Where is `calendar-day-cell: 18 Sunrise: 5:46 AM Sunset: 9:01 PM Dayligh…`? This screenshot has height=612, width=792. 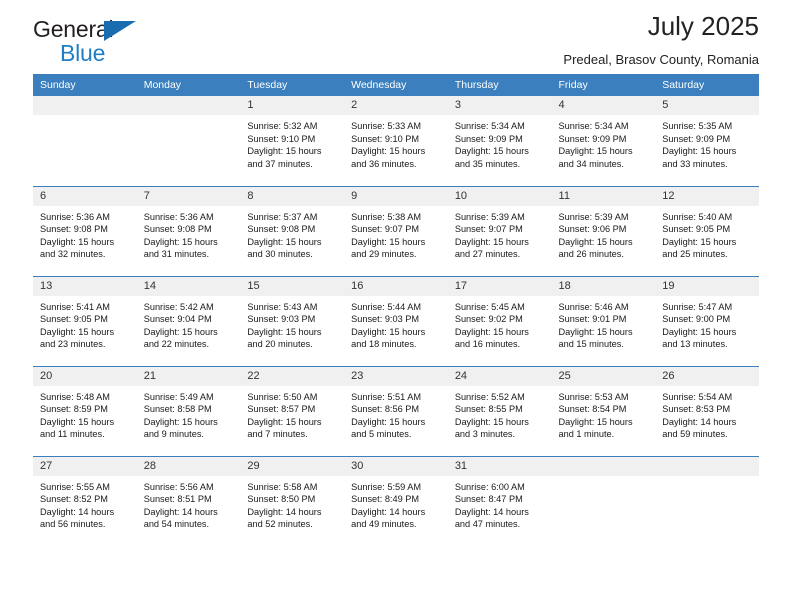
calendar-day-cell: 18 Sunrise: 5:46 AM Sunset: 9:01 PM Dayligh… is located at coordinates (603, 320).